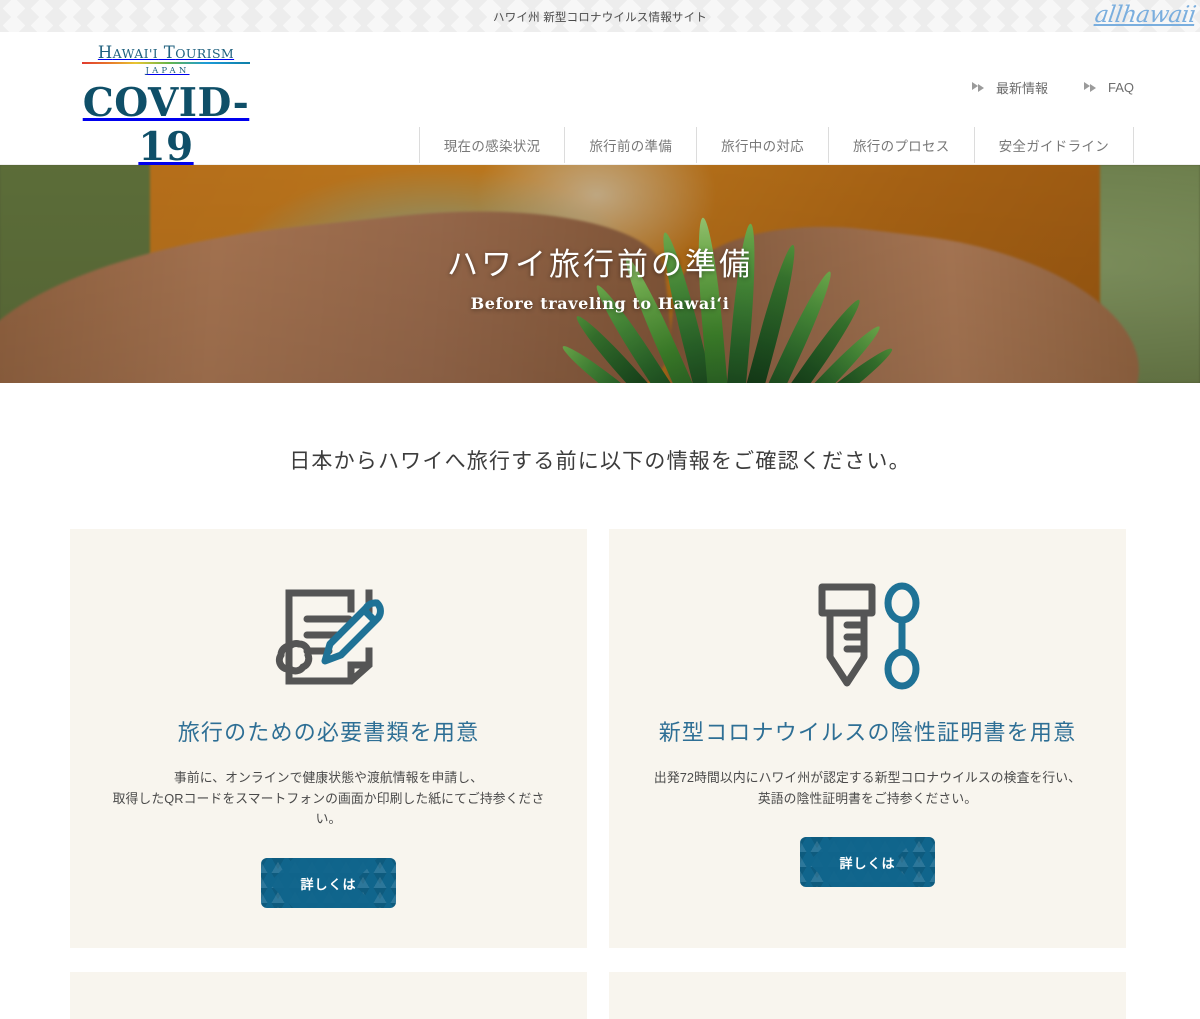 The image size is (1200, 1019). I want to click on hero-title: ハワイ旅行前の準備, so click(600, 264).